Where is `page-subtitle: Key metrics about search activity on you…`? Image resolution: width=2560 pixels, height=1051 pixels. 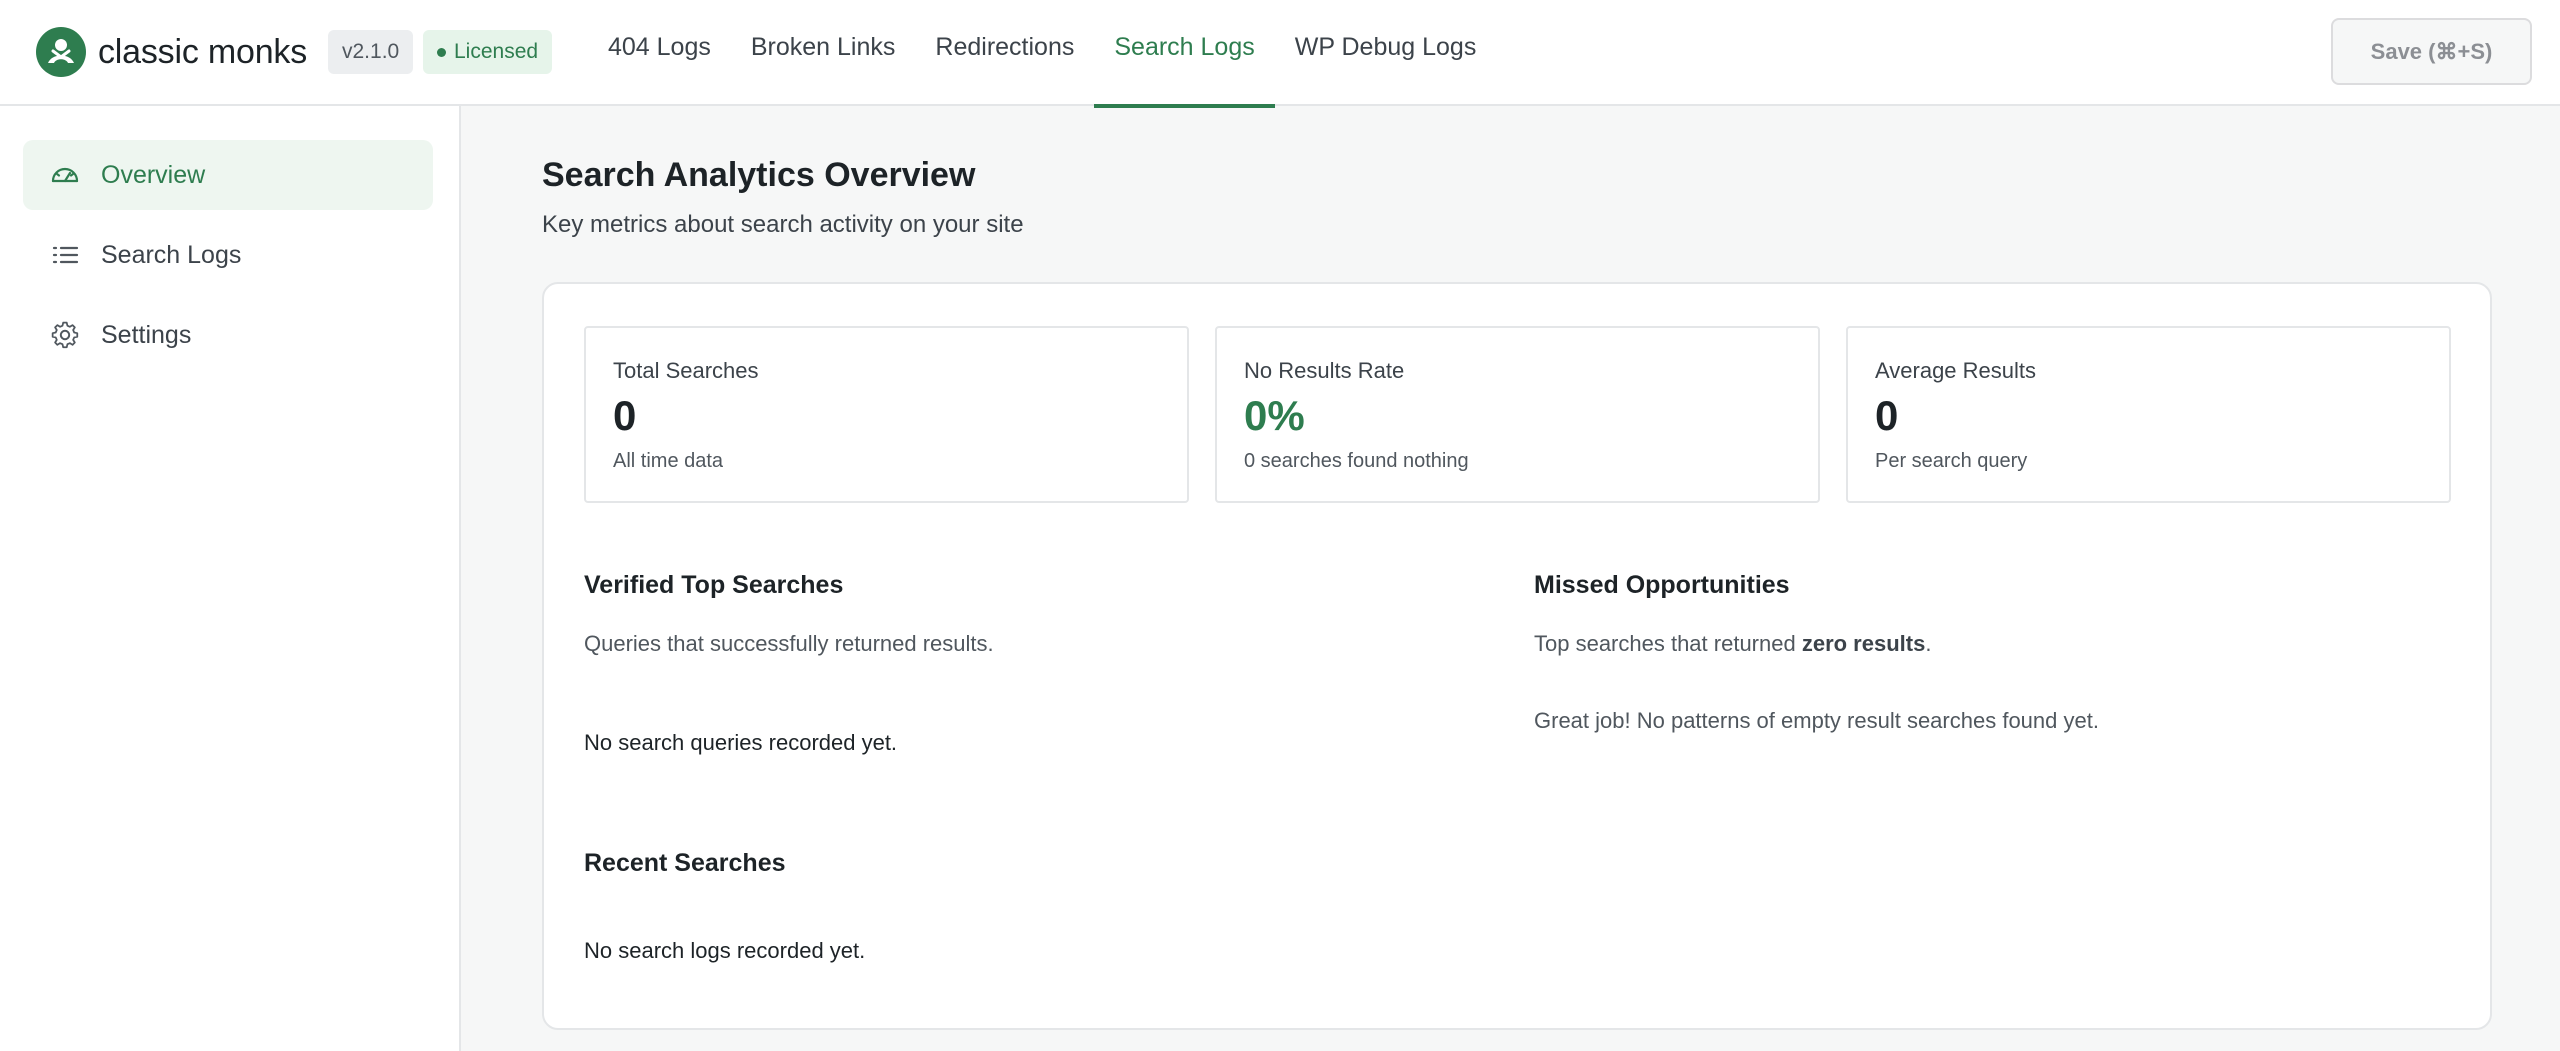
page-subtitle: Key metrics about search activity on you… is located at coordinates (783, 224).